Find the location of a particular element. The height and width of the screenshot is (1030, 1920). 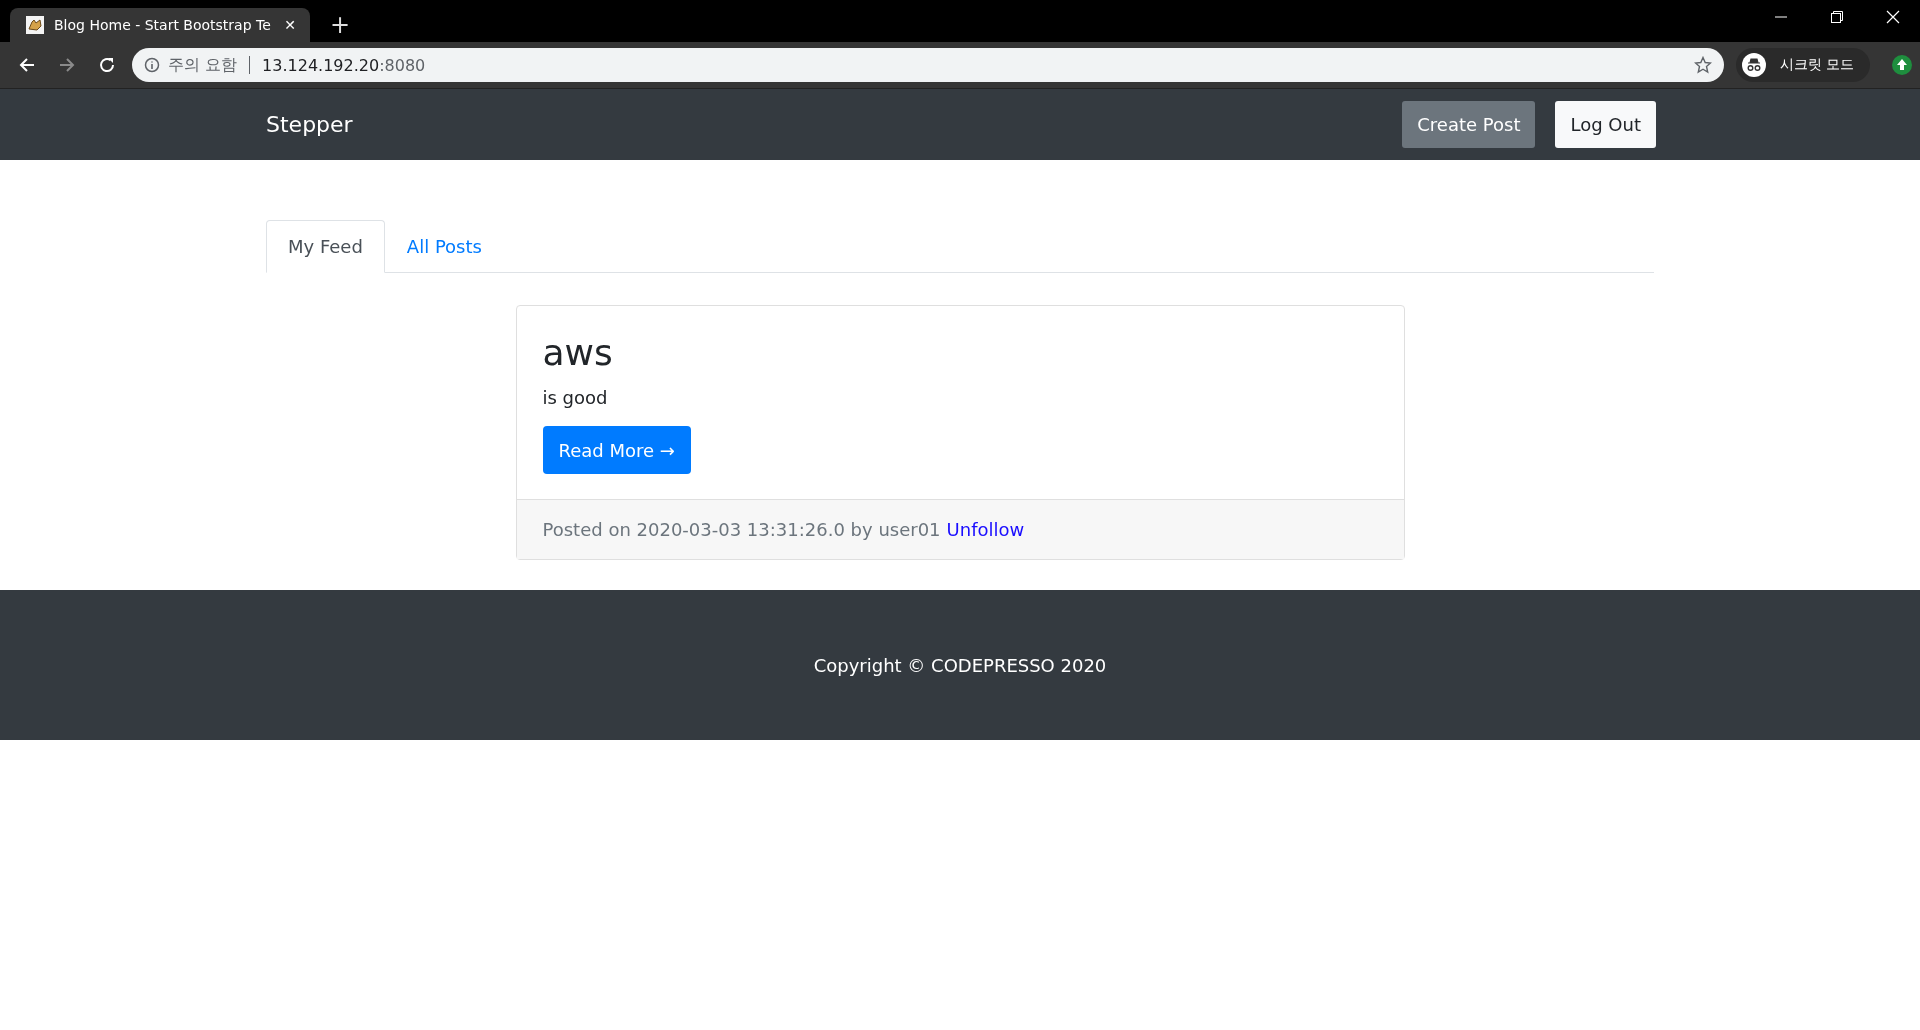

unfollow-link: Unfollow is located at coordinates (985, 529).